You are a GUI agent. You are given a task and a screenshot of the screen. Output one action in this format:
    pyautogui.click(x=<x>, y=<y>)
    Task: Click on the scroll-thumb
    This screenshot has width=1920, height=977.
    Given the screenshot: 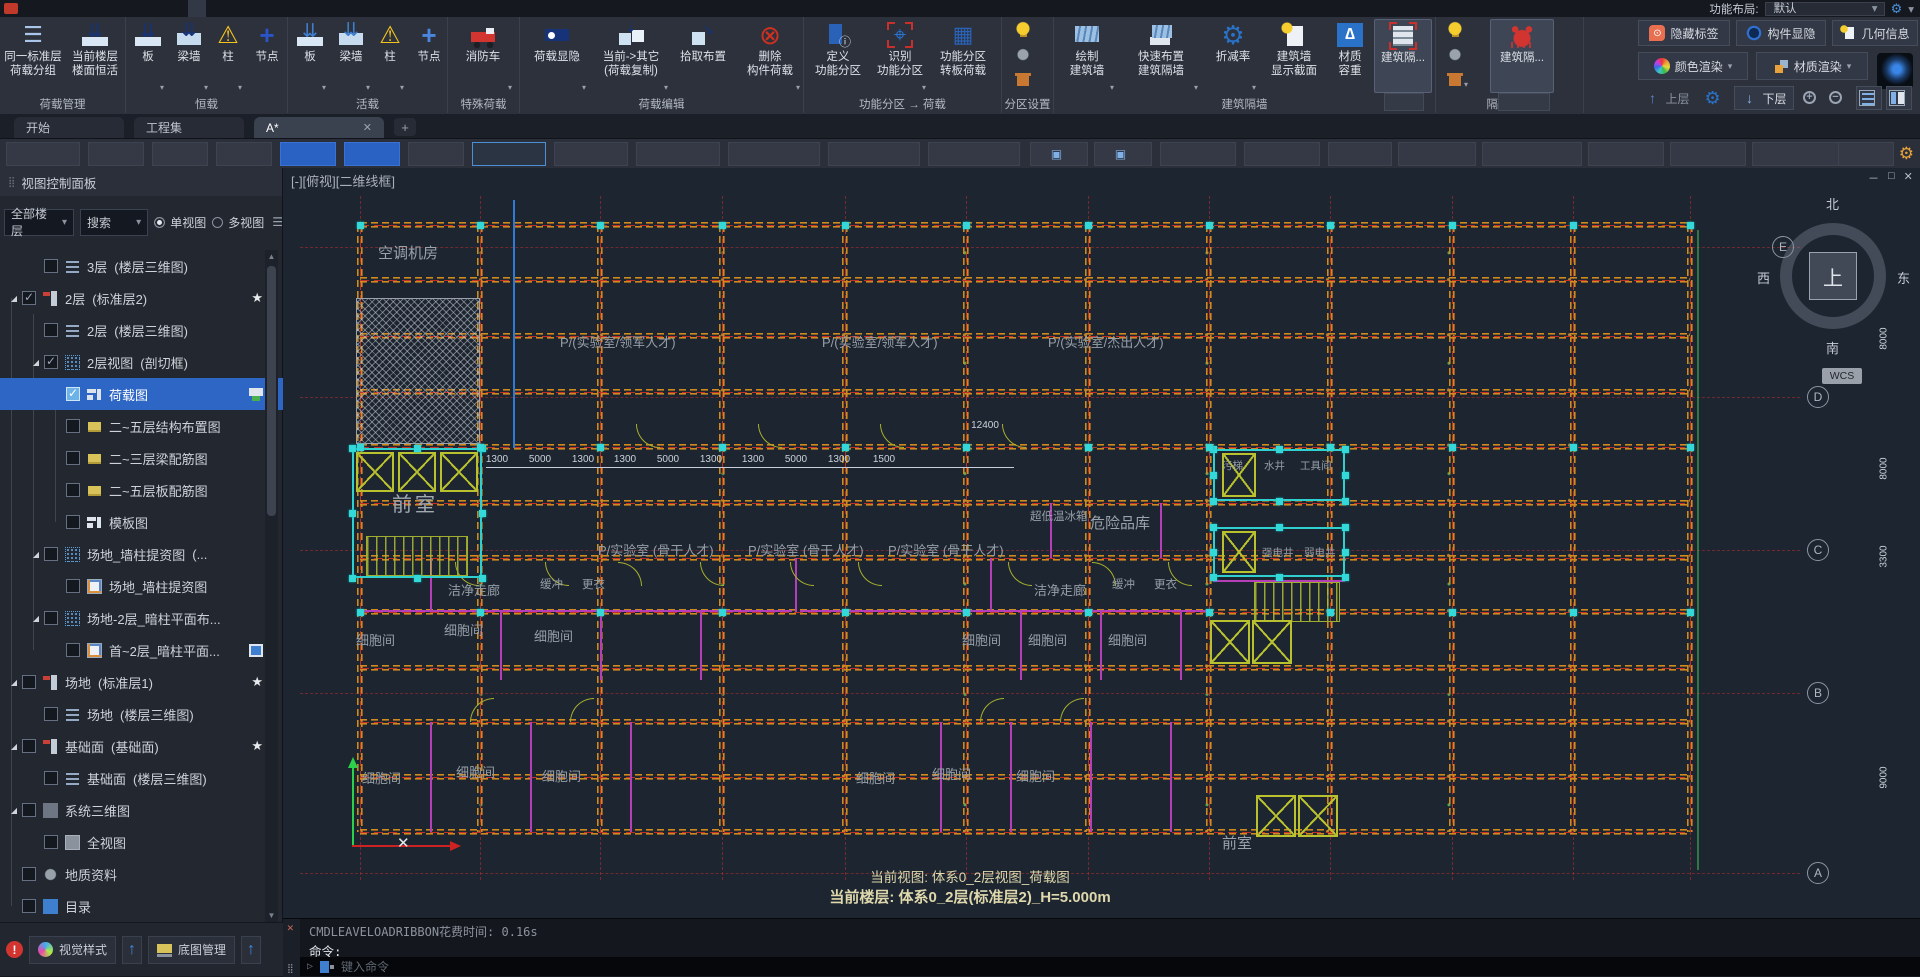 What is the action you would take?
    pyautogui.click(x=271, y=391)
    